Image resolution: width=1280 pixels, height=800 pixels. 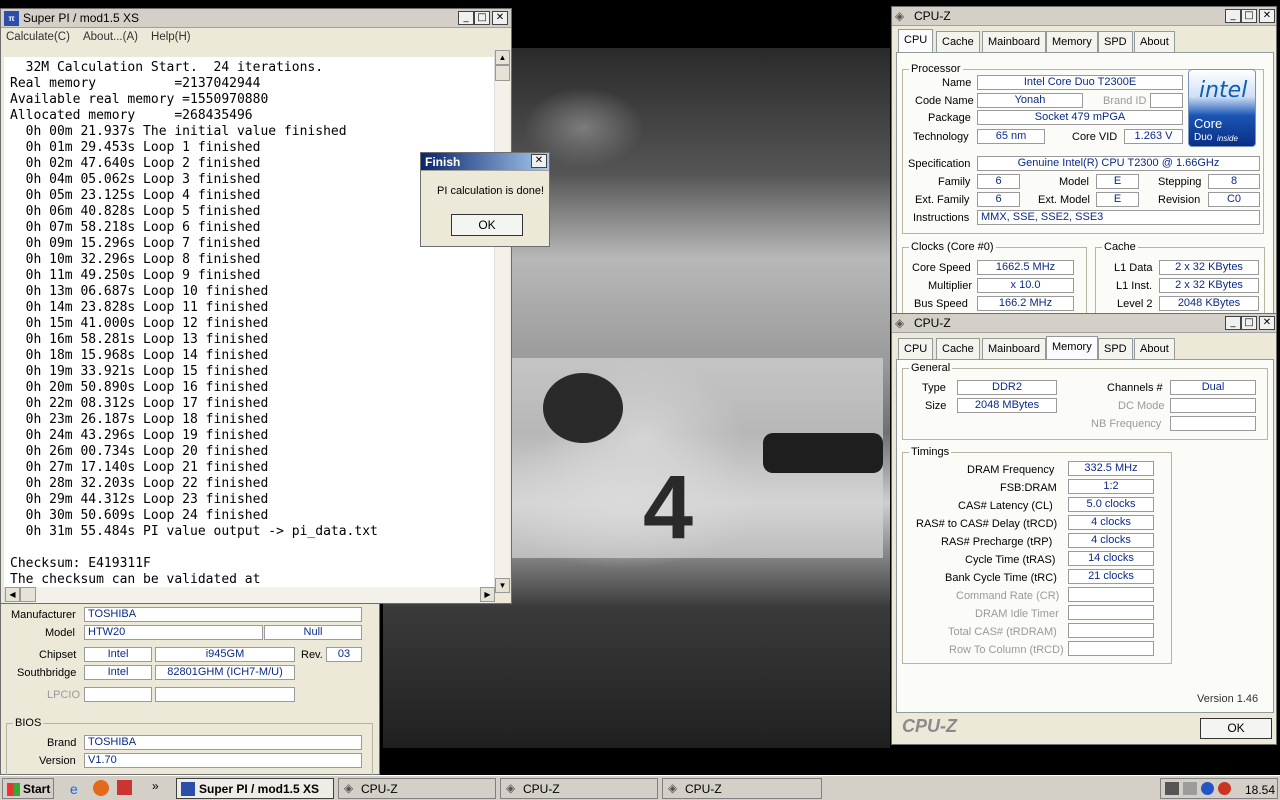 I want to click on dcmode-label: DC Mode, so click(x=1141, y=406).